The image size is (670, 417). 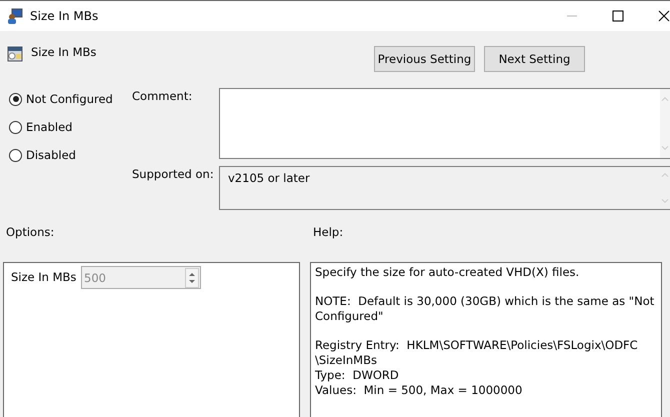 What do you see at coordinates (163, 96) in the screenshot?
I see `comment-label: Comment:` at bounding box center [163, 96].